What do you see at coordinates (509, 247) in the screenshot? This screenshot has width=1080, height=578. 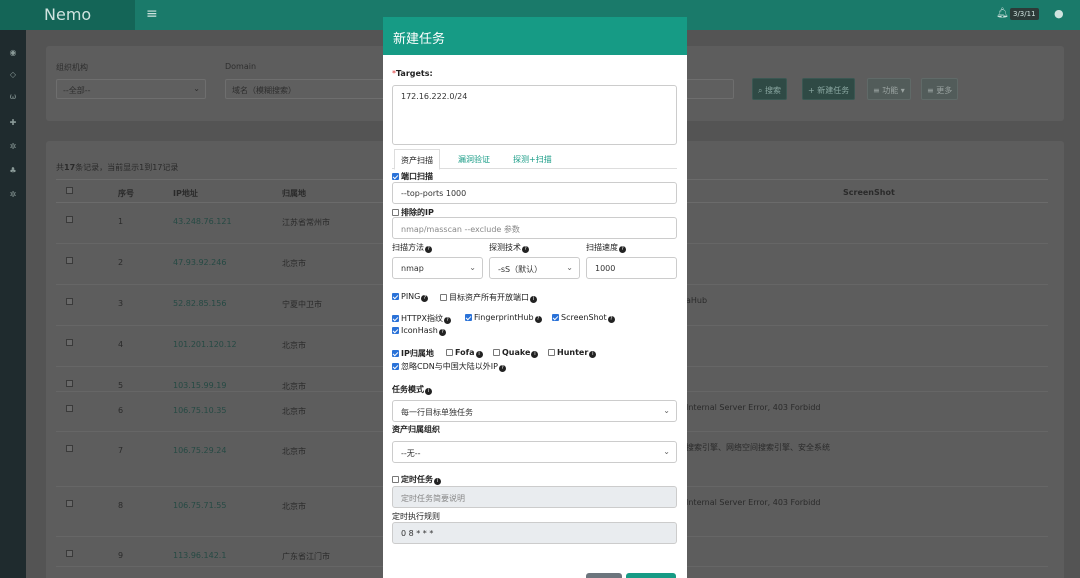 I see `probe-tech-label: 探测技术?` at bounding box center [509, 247].